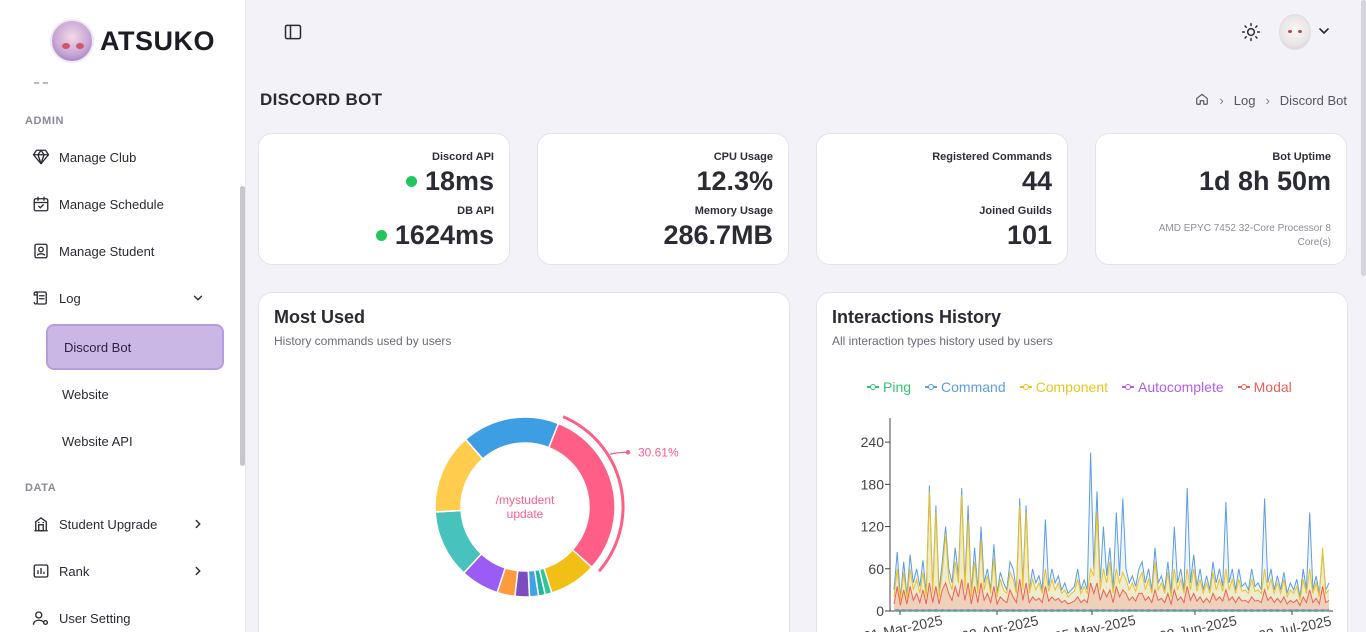  I want to click on bar-chart-icon, so click(41, 571).